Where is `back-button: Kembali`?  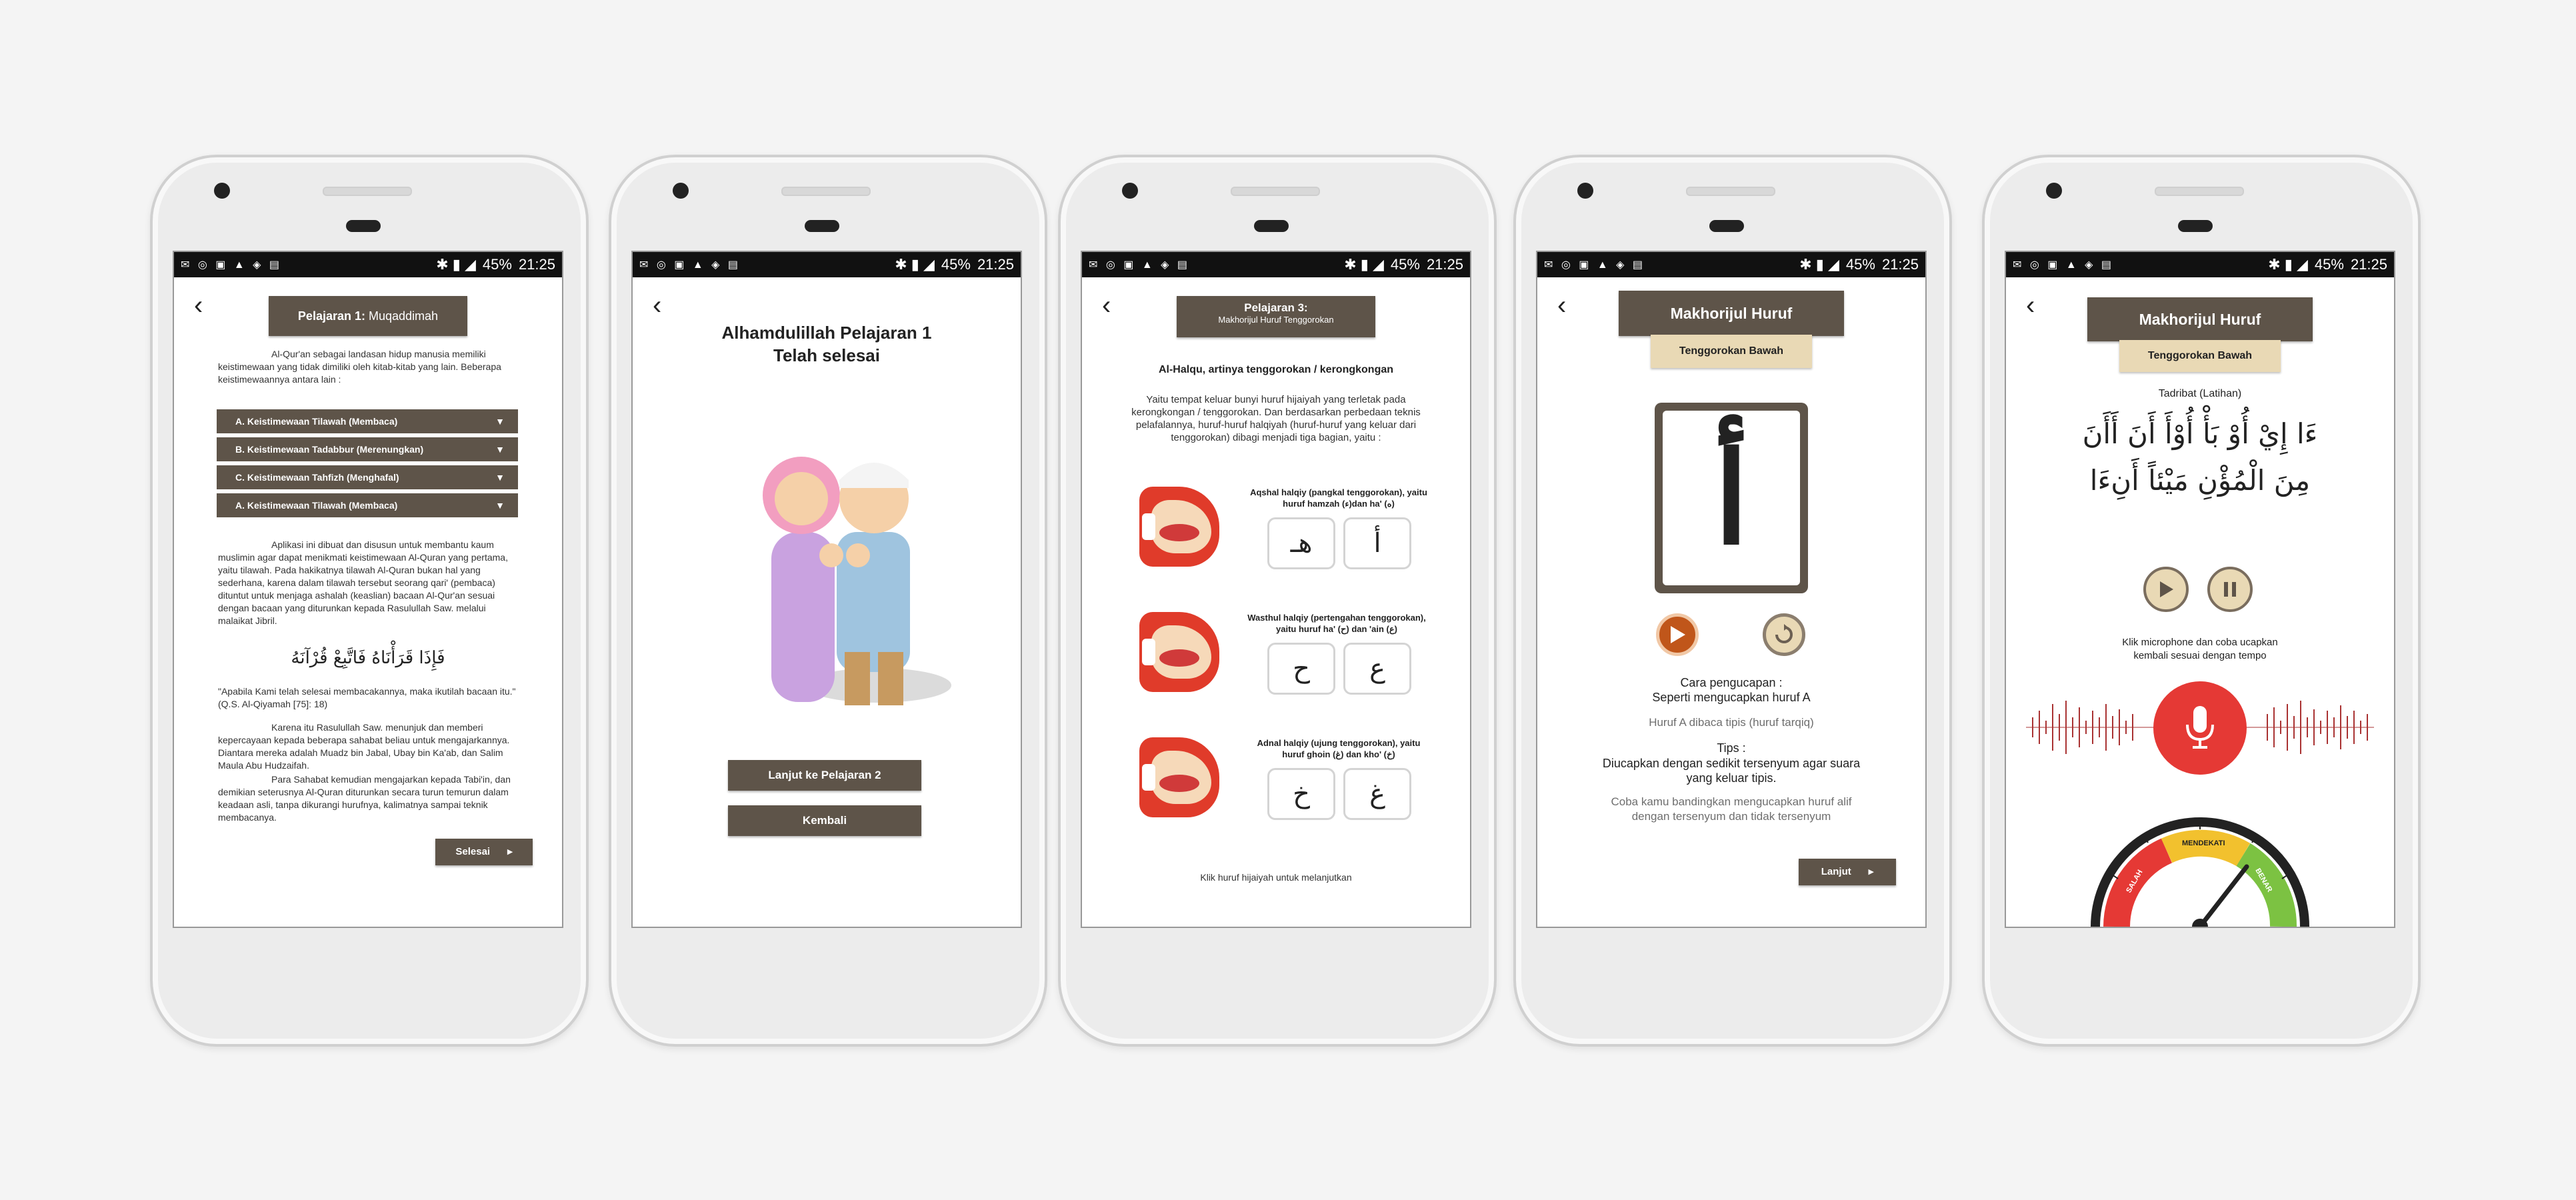 back-button: Kembali is located at coordinates (824, 820).